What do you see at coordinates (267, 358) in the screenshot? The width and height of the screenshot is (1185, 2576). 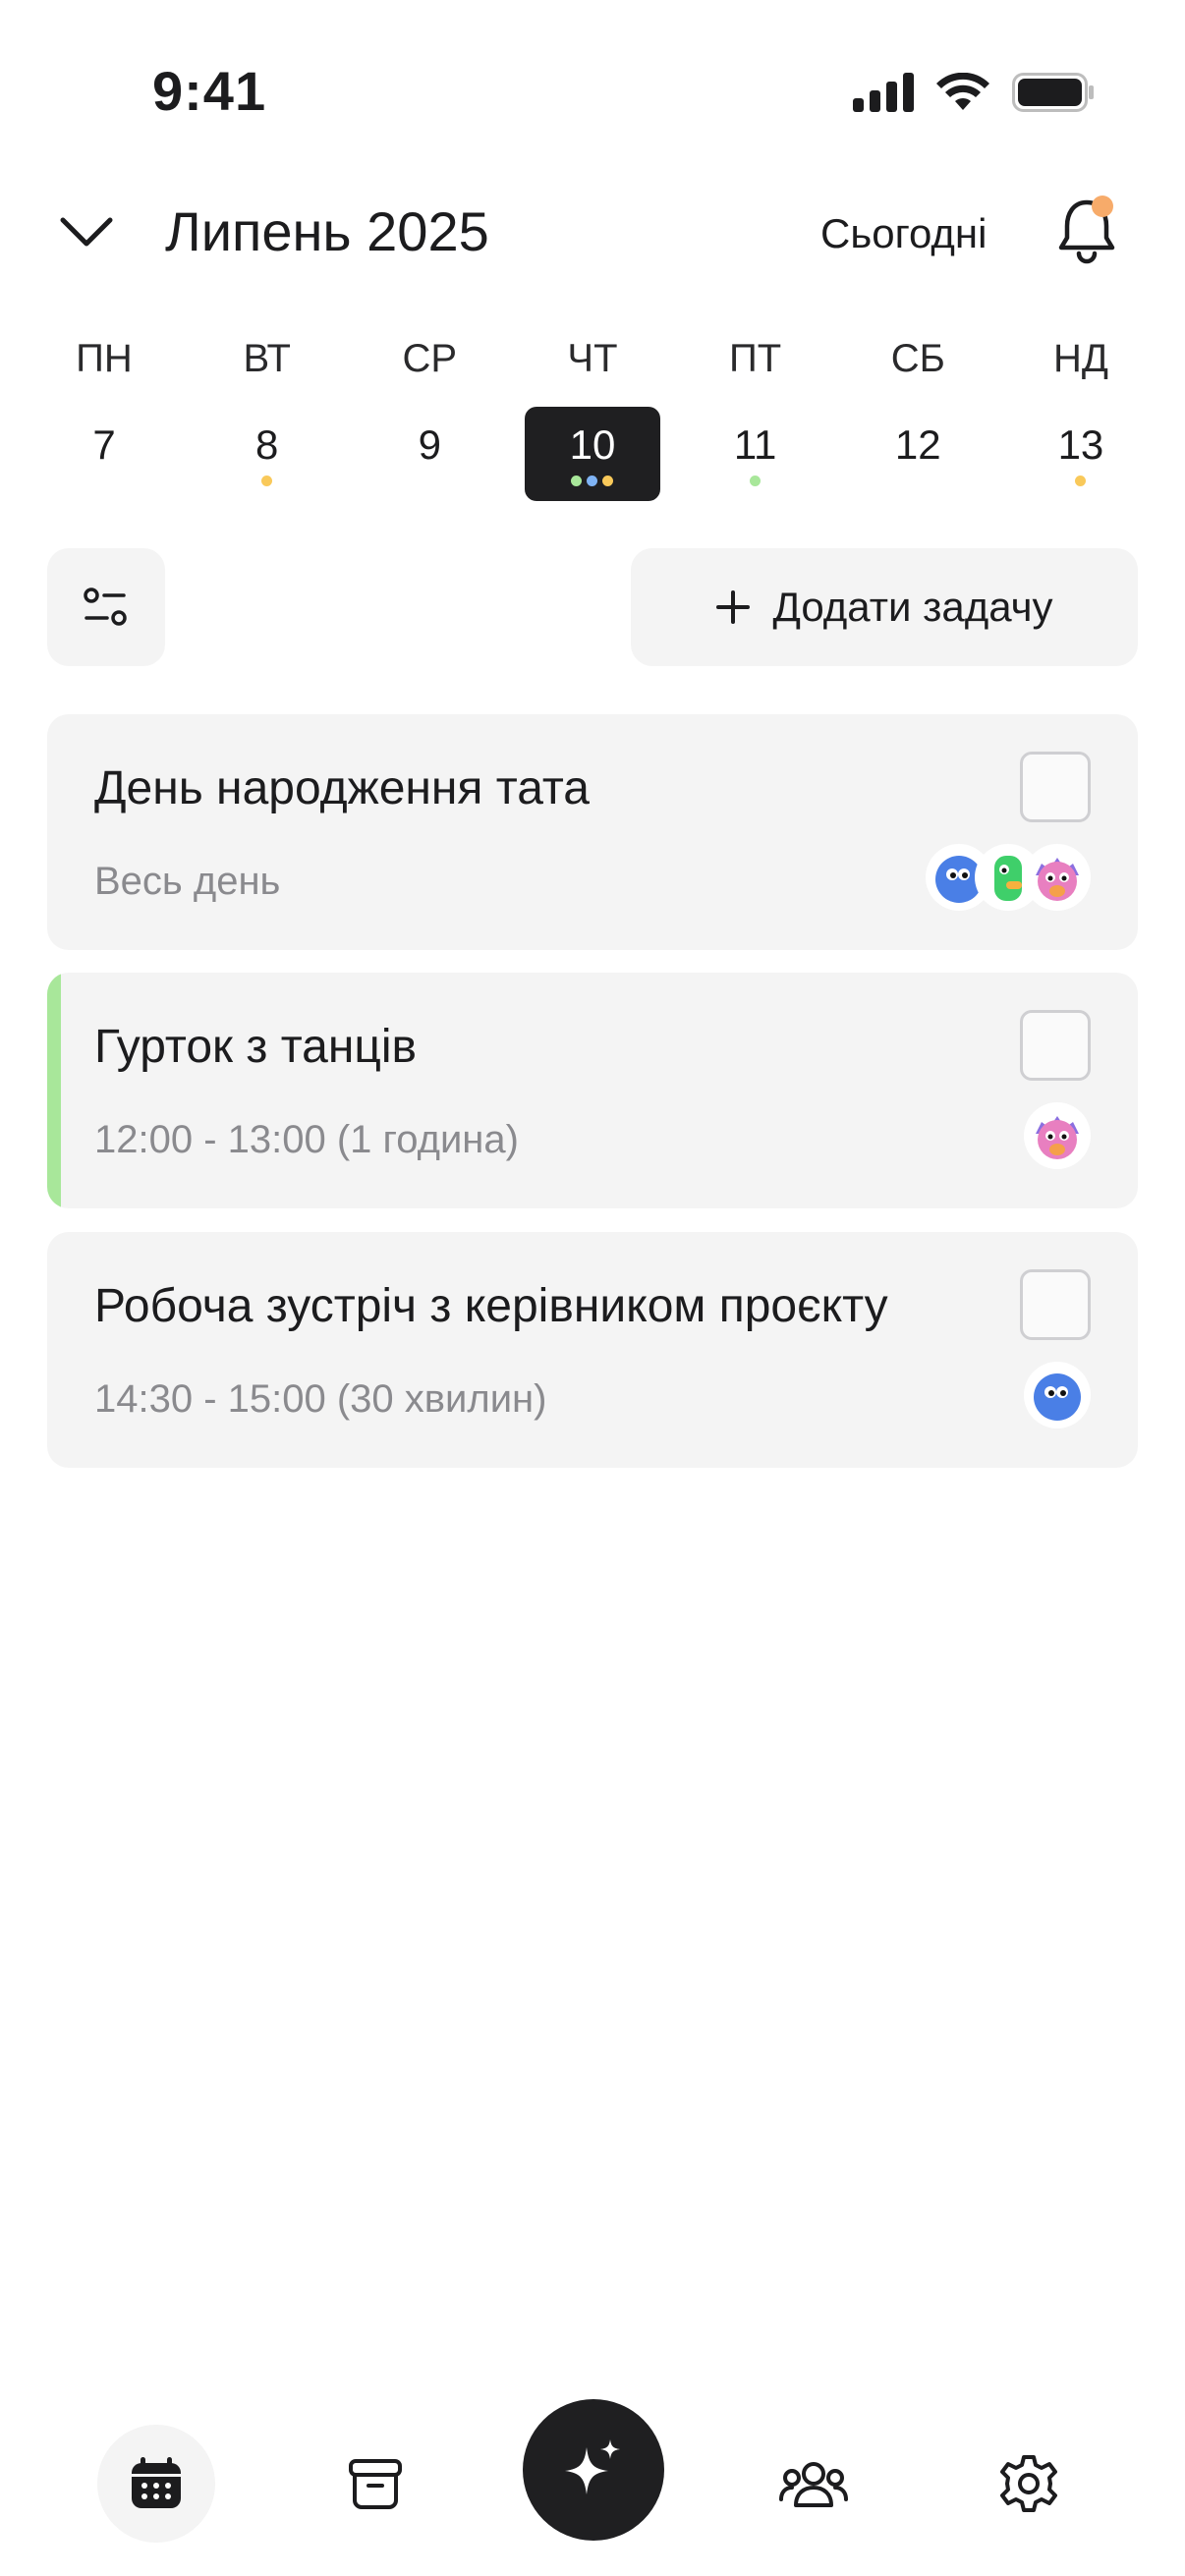 I see `day-of-week-label: ВТ` at bounding box center [267, 358].